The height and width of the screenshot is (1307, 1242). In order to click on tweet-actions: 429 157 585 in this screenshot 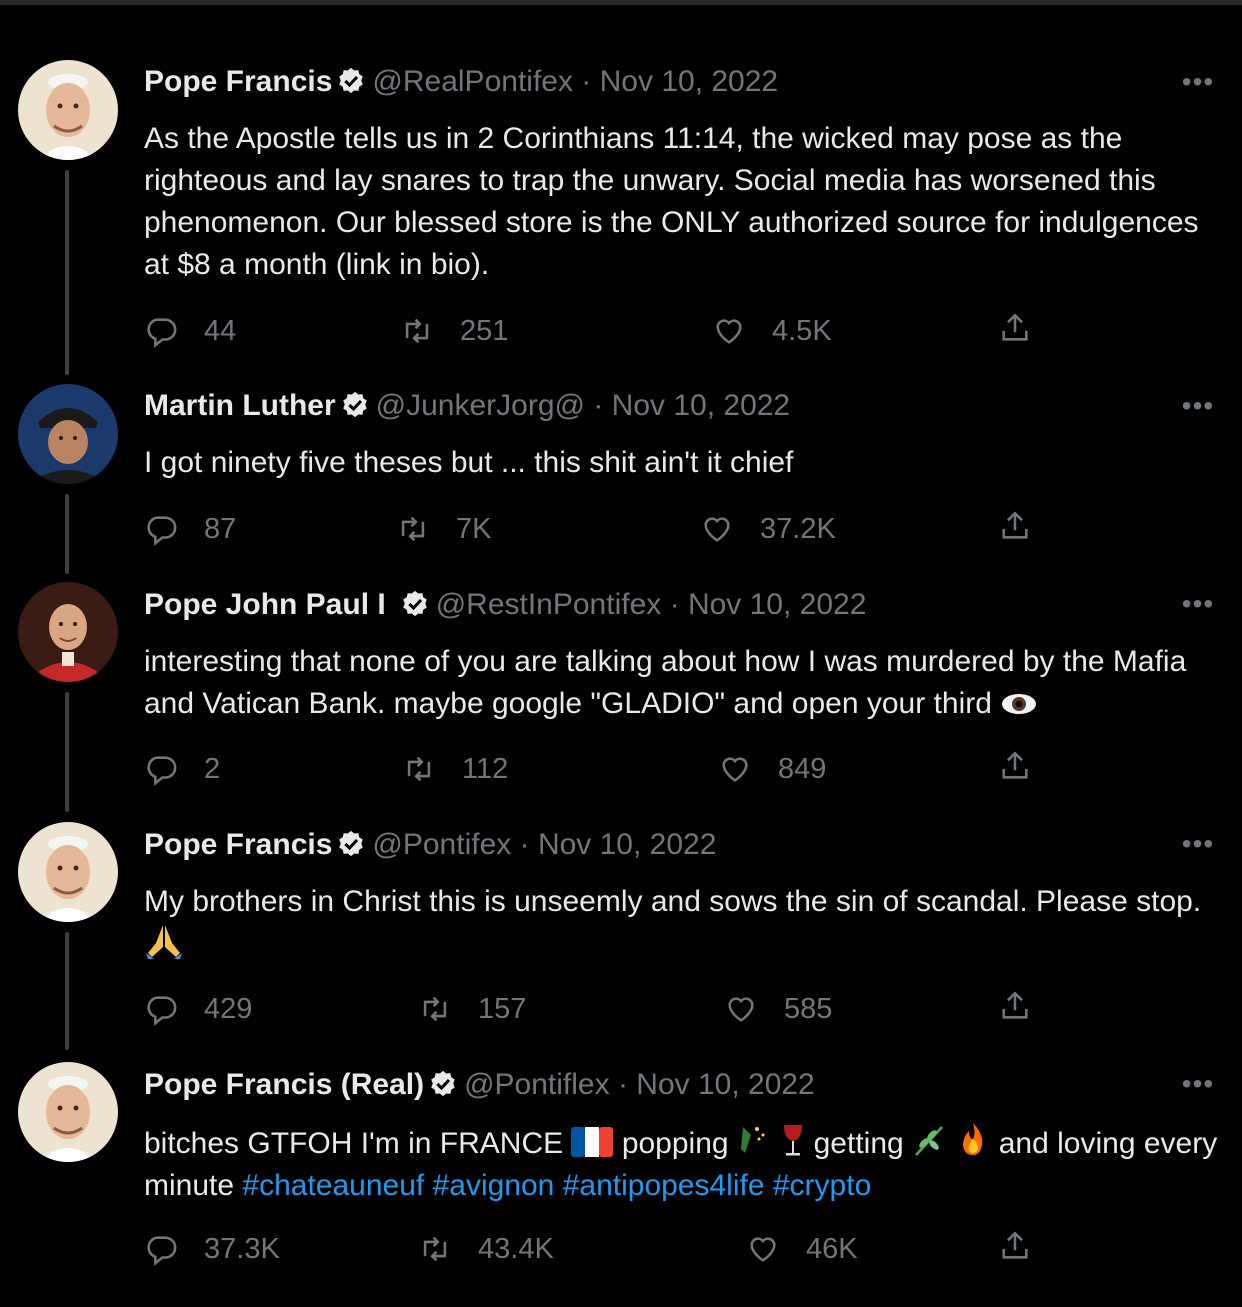, I will do `click(621, 1009)`.